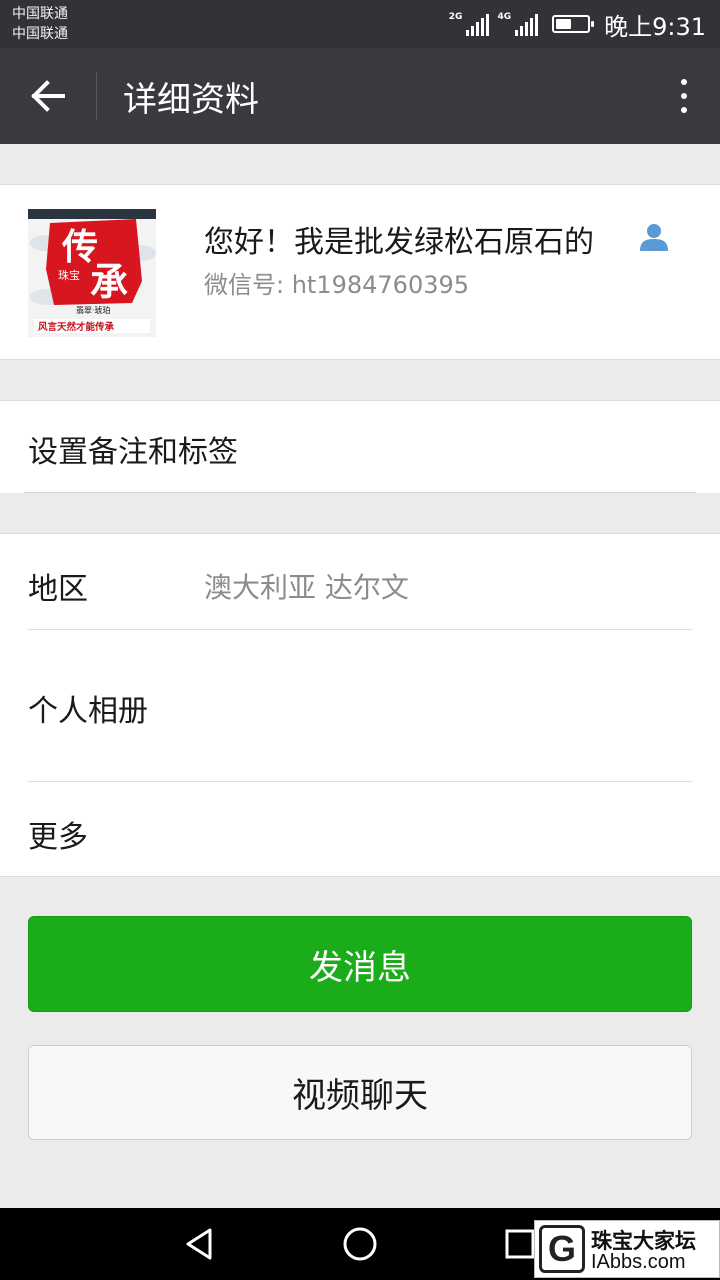  I want to click on more-options-button, so click(684, 96).